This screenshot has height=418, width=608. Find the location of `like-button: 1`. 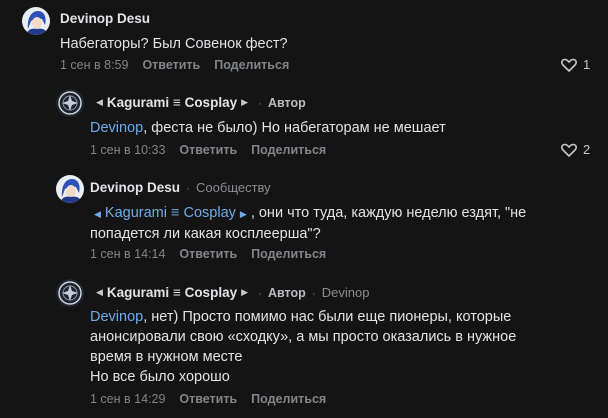

like-button: 1 is located at coordinates (575, 64).